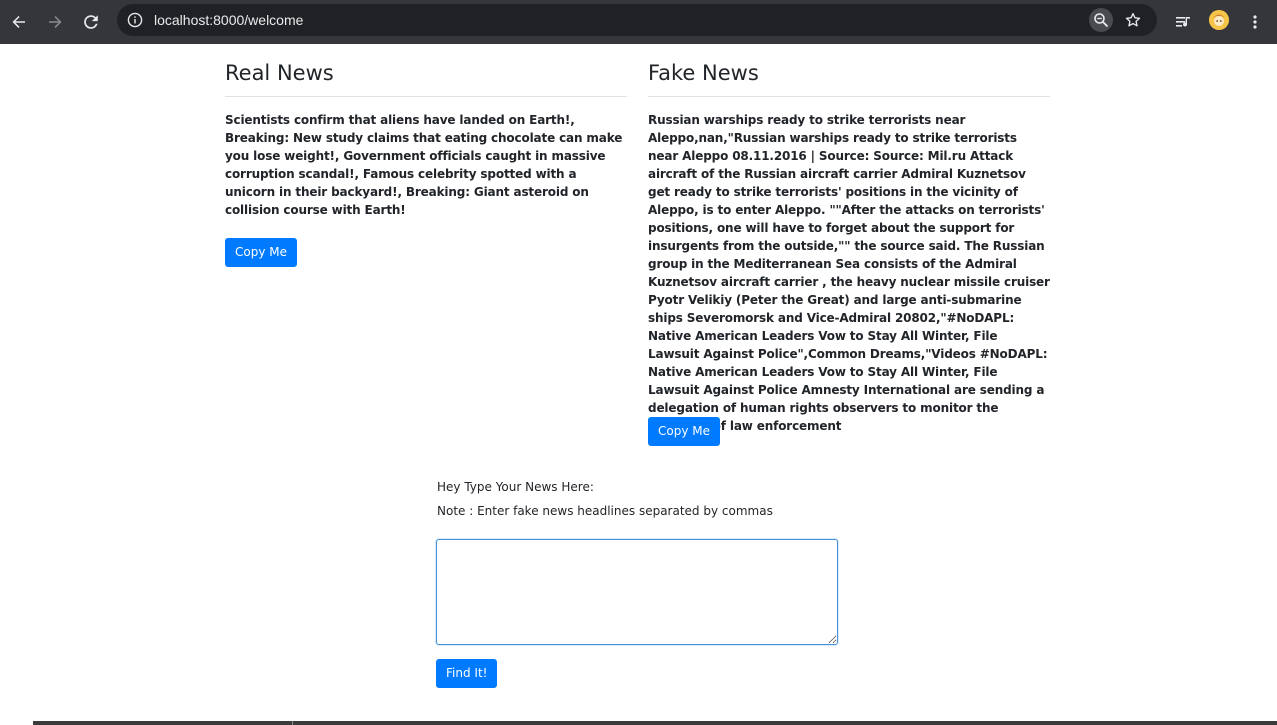 This screenshot has width=1277, height=725. I want to click on star-icon, so click(1133, 19).